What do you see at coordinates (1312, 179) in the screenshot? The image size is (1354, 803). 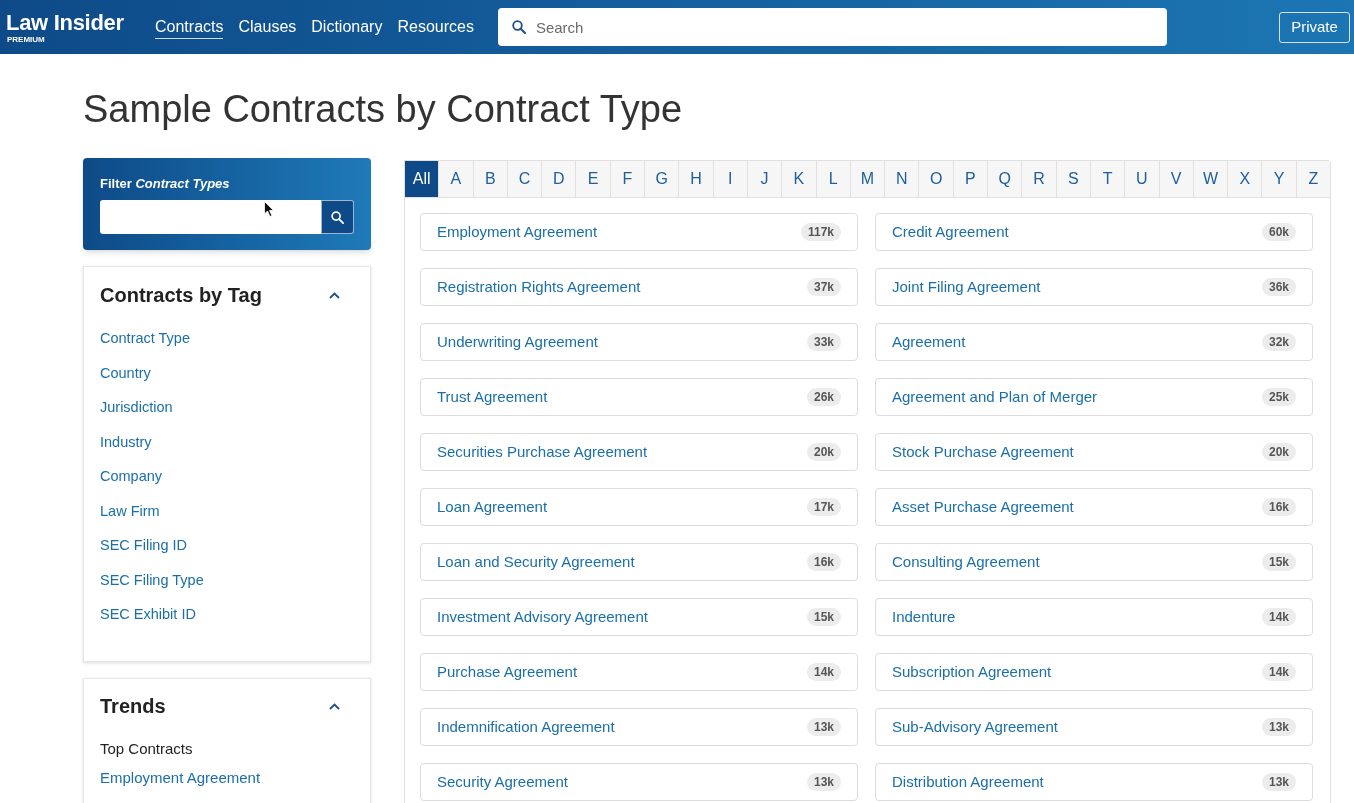 I see `letter-tab: Z` at bounding box center [1312, 179].